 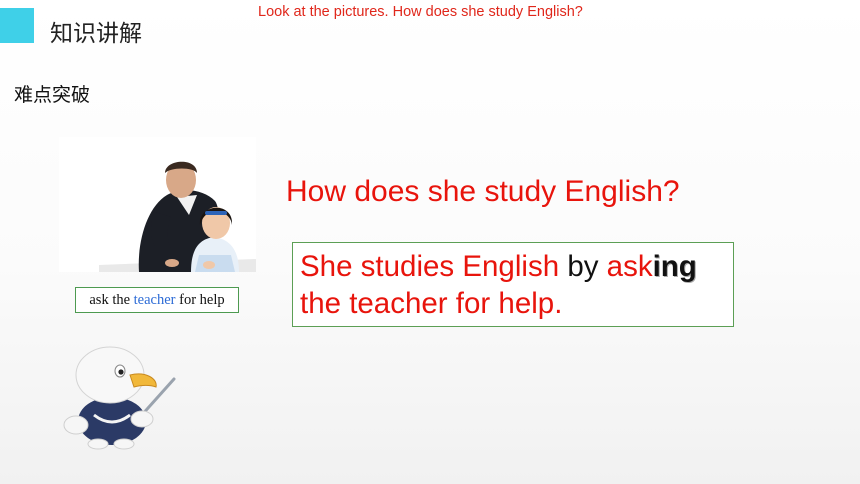 What do you see at coordinates (629, 266) in the screenshot?
I see `answer-part-3: ask` at bounding box center [629, 266].